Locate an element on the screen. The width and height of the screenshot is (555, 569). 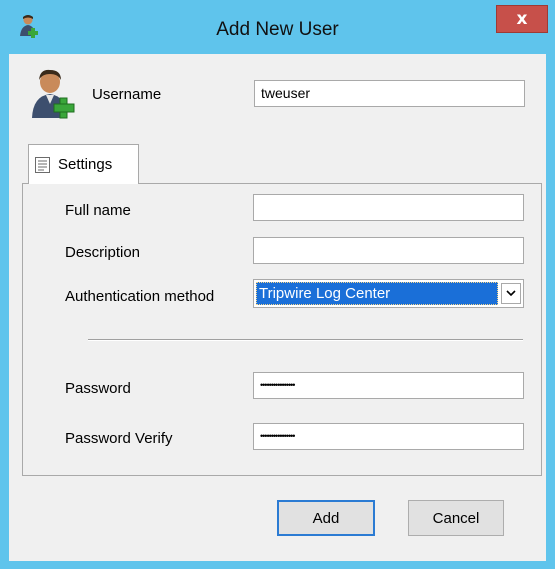
auth-method-label: Authentication method is located at coordinates (140, 296).